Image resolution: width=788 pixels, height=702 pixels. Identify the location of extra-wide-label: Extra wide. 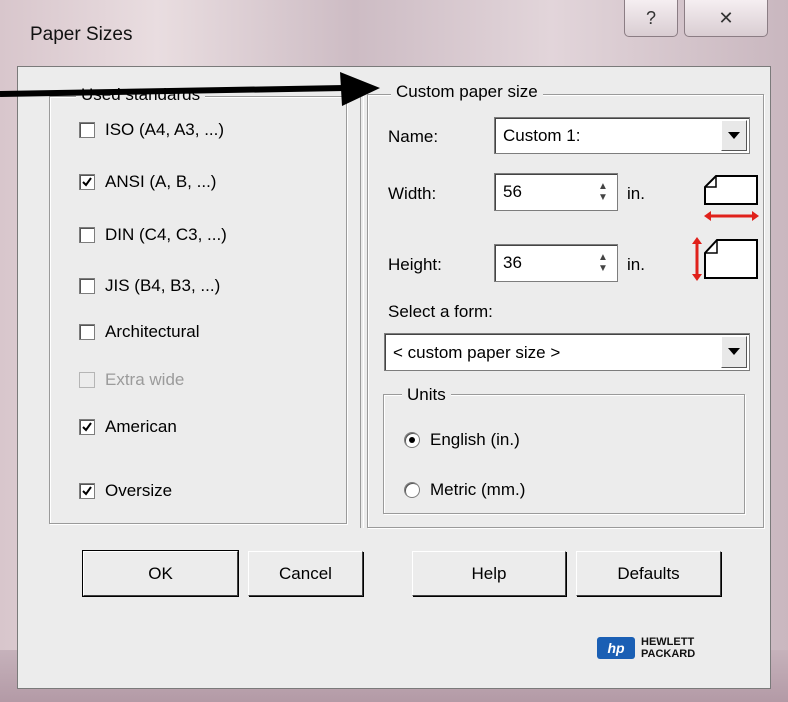
(145, 379).